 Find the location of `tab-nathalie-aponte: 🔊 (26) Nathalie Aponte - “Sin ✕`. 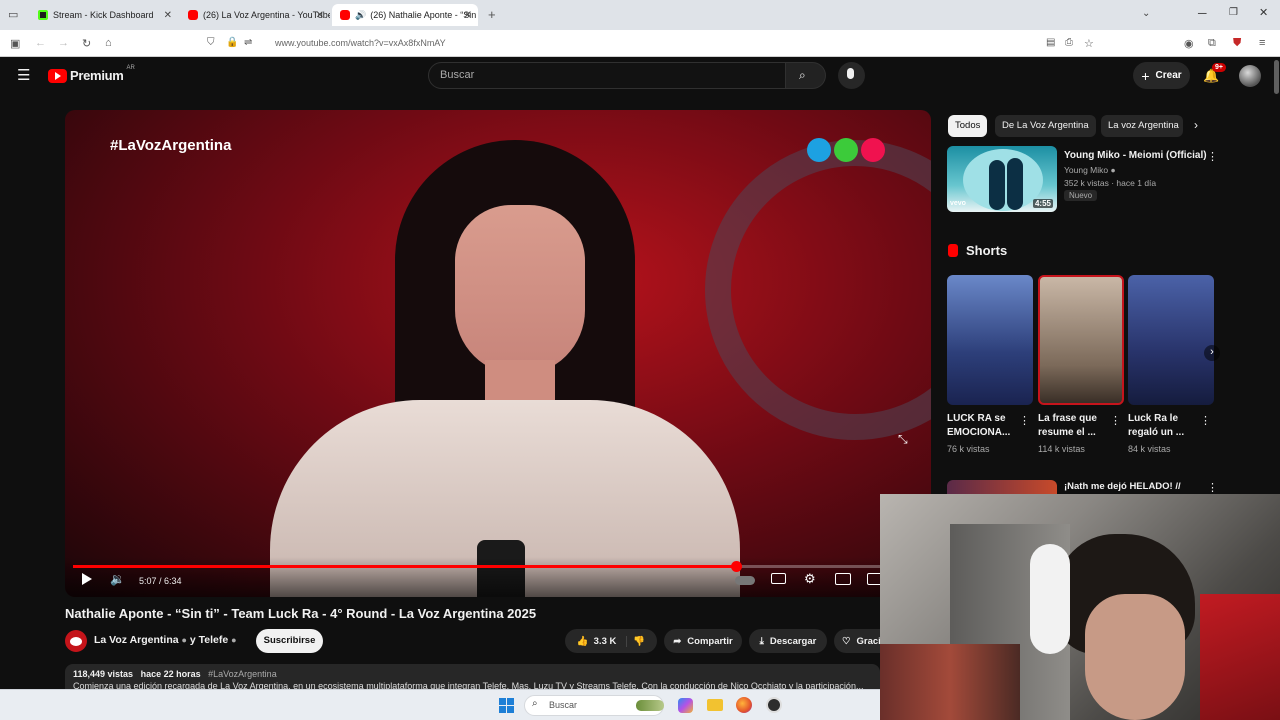

tab-nathalie-aponte: 🔊 (26) Nathalie Aponte - “Sin ✕ is located at coordinates (405, 15).